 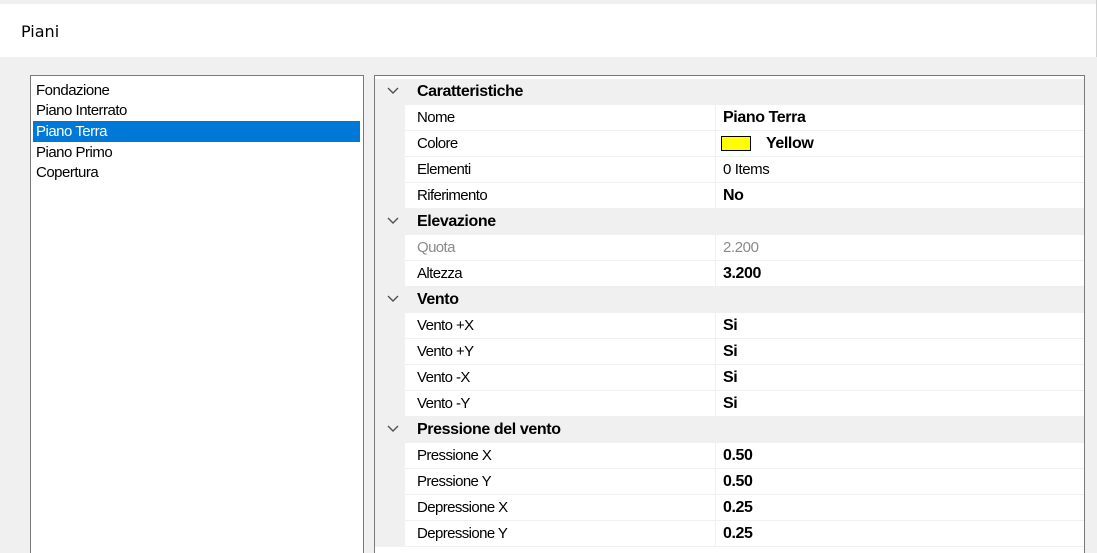 What do you see at coordinates (548, 28) in the screenshot?
I see `title-bar: Piani` at bounding box center [548, 28].